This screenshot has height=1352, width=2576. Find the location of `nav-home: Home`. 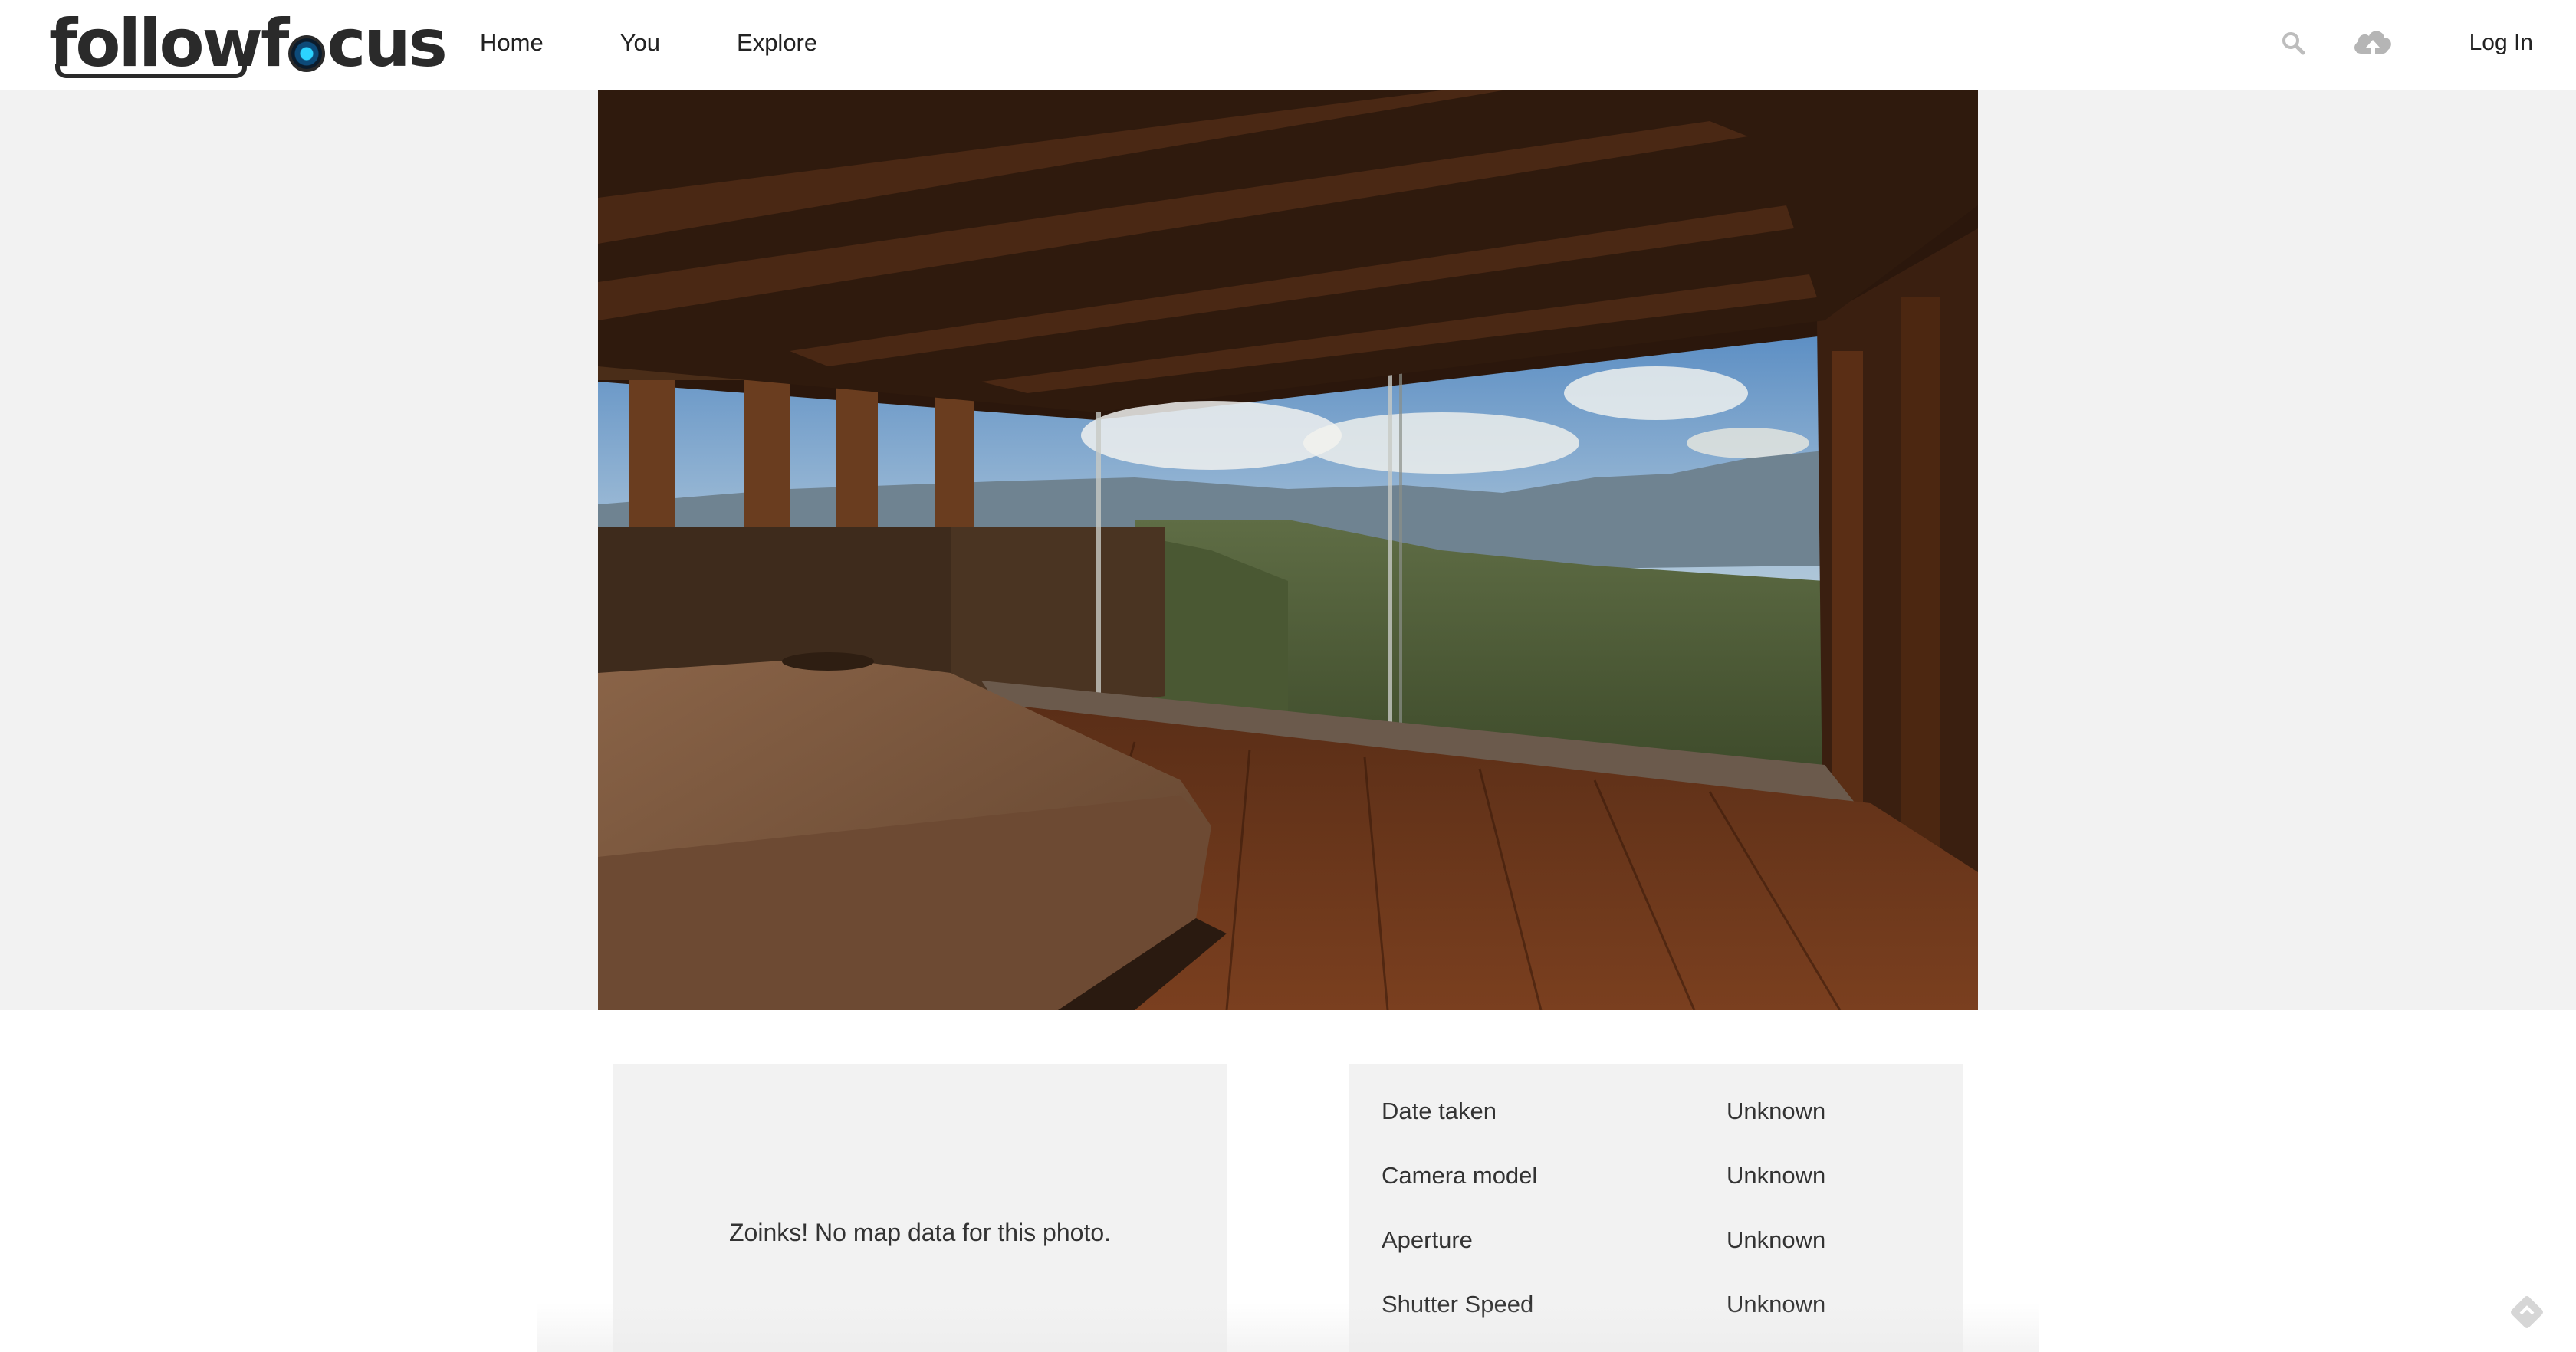

nav-home: Home is located at coordinates (512, 43).